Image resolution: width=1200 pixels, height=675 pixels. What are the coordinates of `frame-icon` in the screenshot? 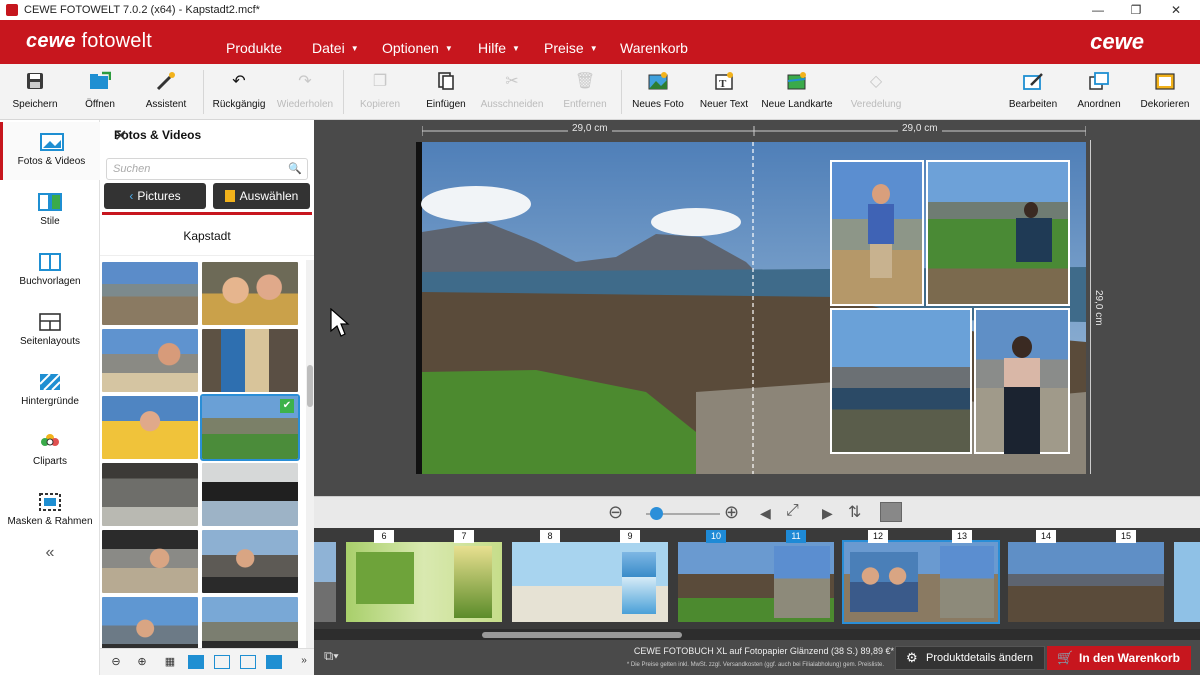 It's located at (1165, 82).